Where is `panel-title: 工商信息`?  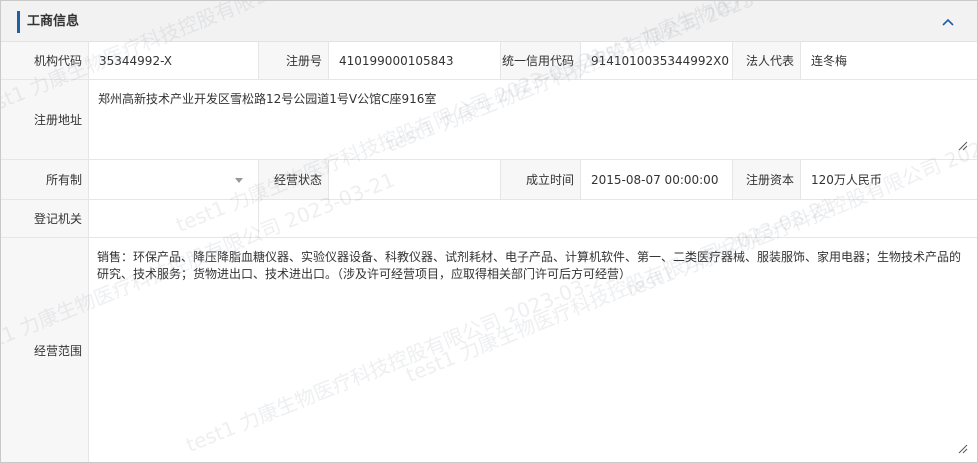
panel-title: 工商信息 is located at coordinates (53, 21).